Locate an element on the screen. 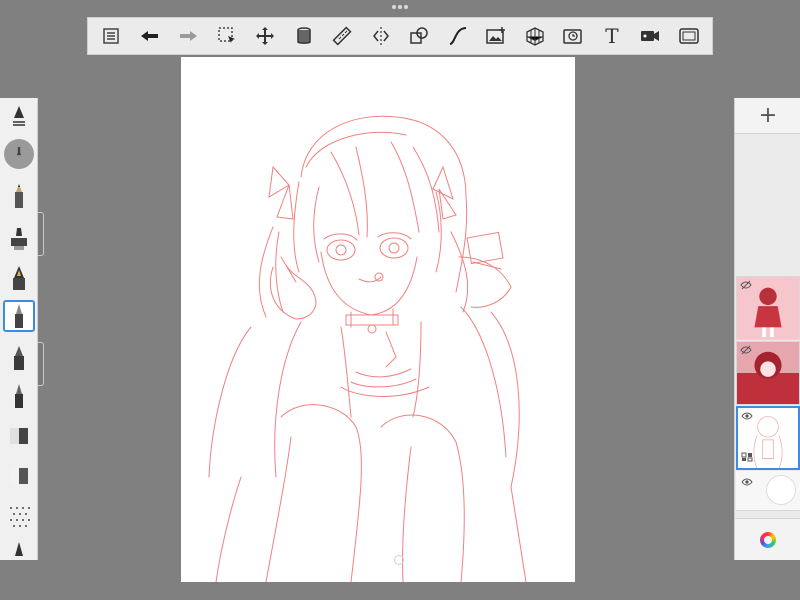  color-picker-button is located at coordinates (767, 539).